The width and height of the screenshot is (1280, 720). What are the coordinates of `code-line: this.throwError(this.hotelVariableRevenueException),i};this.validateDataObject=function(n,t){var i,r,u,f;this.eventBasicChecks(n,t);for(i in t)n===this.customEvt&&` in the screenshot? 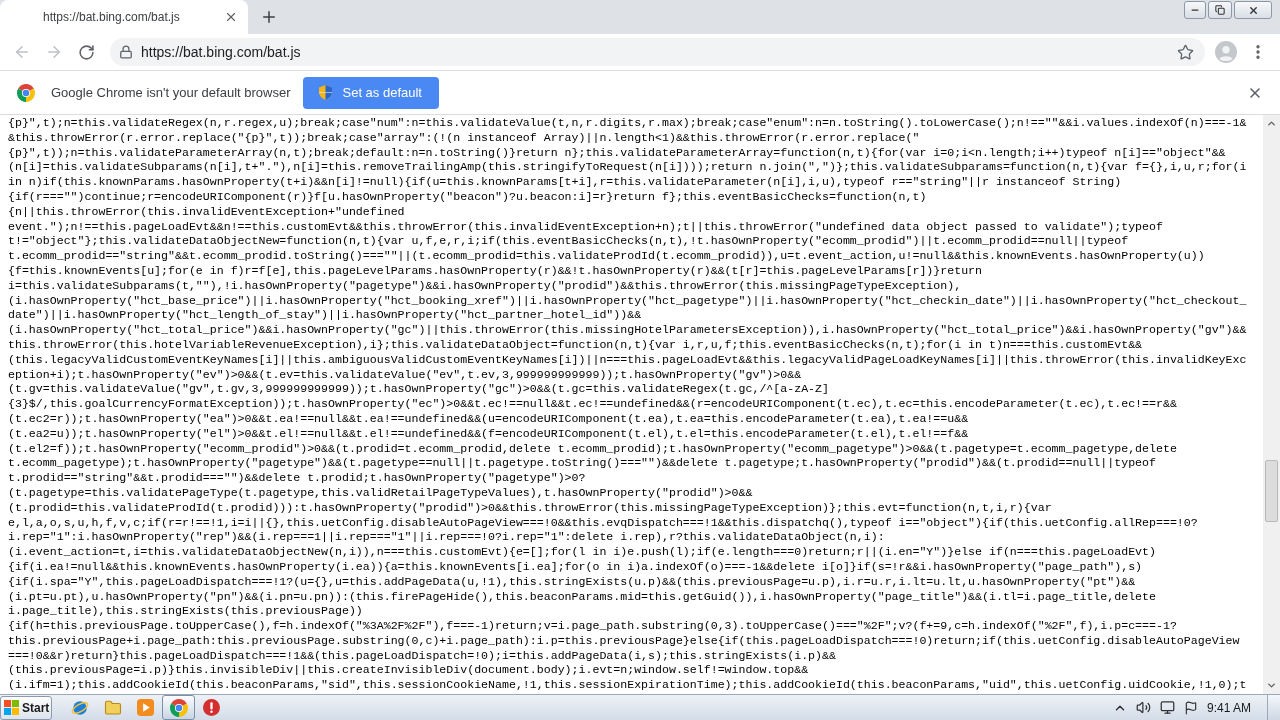 It's located at (575, 345).